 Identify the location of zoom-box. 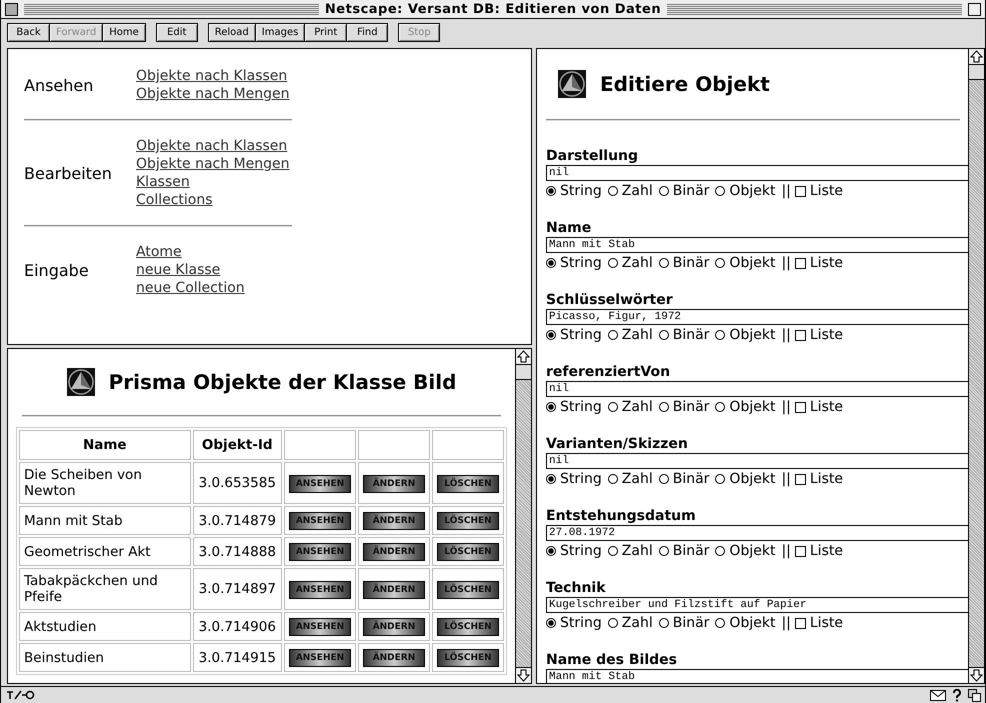
(974, 9).